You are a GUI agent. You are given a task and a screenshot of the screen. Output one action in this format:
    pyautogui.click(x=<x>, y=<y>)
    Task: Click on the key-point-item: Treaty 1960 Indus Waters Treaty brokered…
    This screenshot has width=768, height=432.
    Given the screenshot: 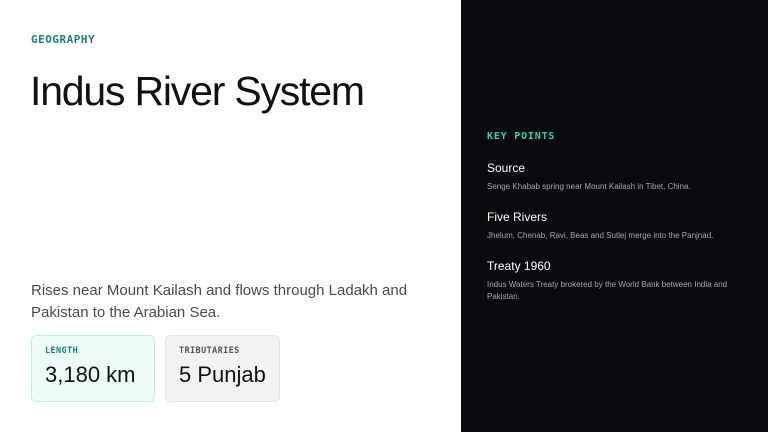 What is the action you would take?
    pyautogui.click(x=612, y=281)
    